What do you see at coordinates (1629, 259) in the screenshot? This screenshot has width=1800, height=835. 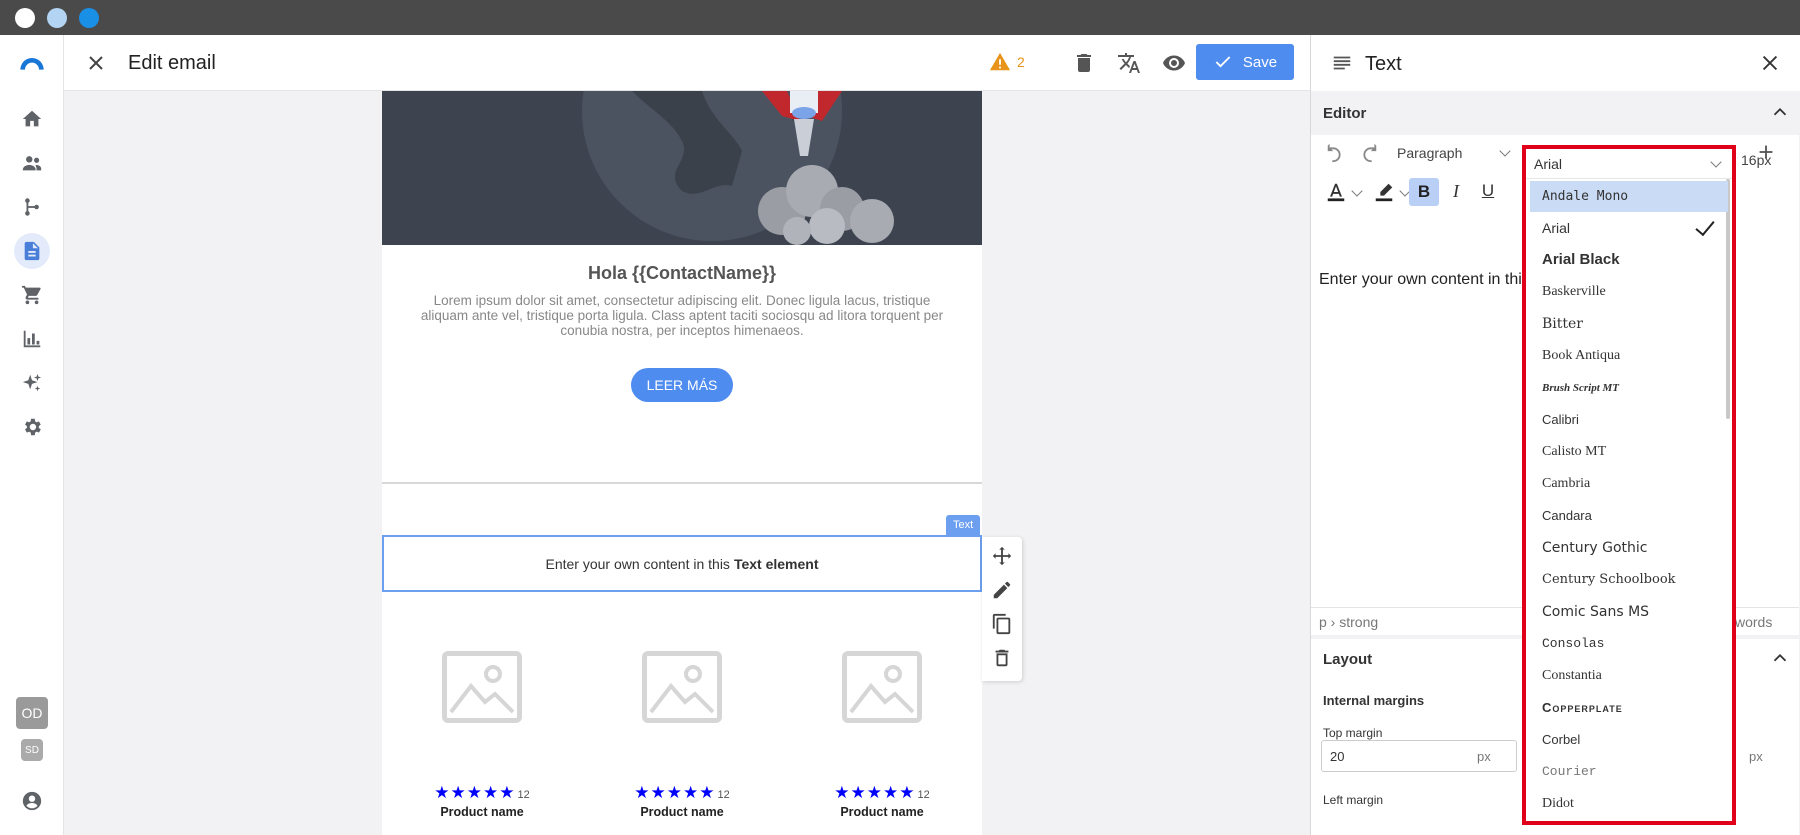 I see `font-option: Arial Black` at bounding box center [1629, 259].